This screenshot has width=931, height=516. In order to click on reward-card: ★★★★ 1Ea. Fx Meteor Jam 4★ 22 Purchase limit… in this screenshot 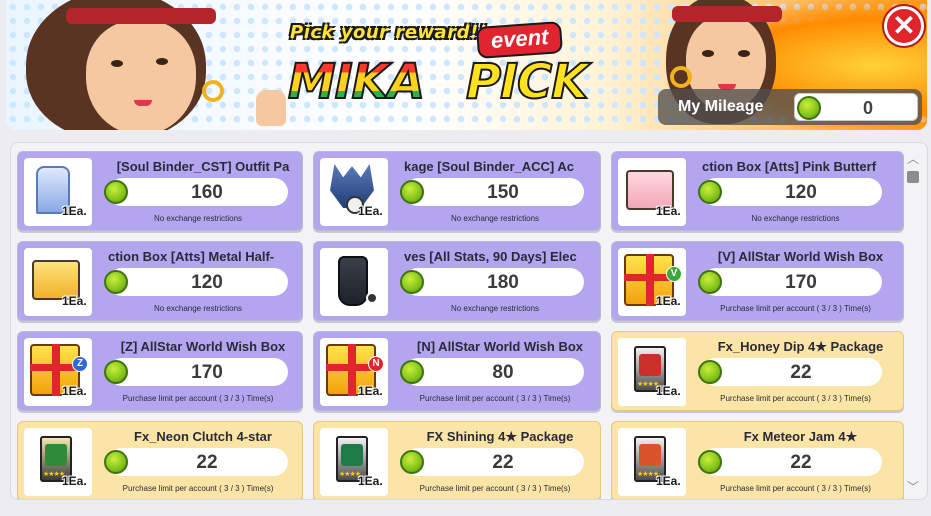, I will do `click(757, 460)`.